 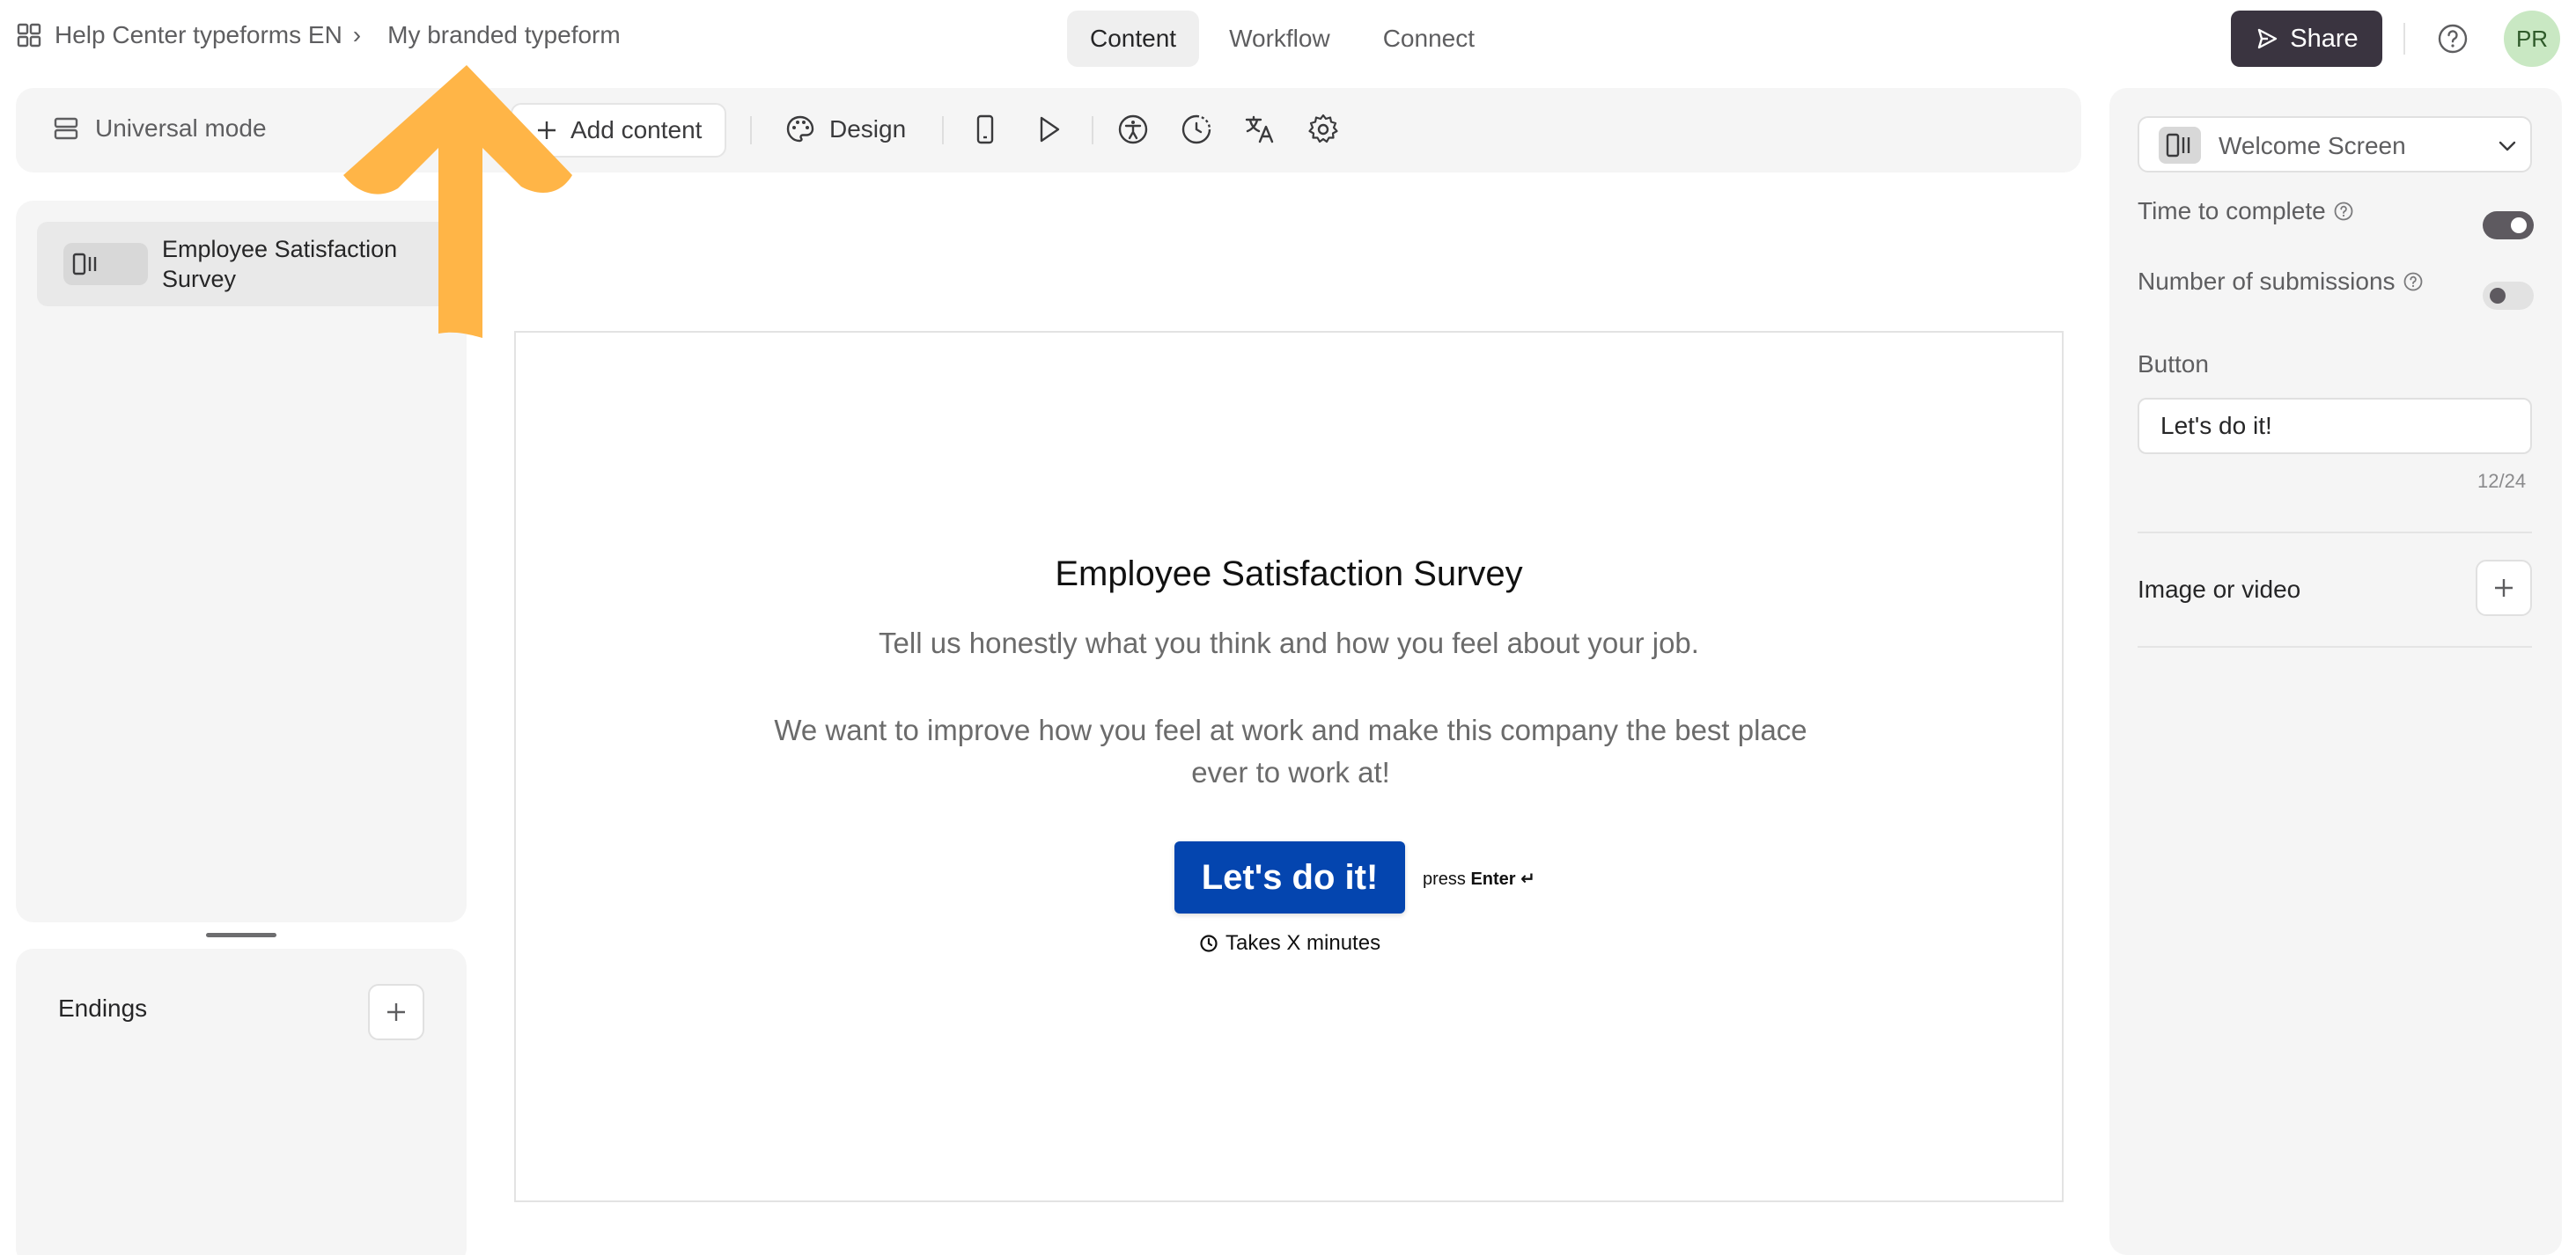 I want to click on enter-key-label: Enter ↵, so click(x=1503, y=879).